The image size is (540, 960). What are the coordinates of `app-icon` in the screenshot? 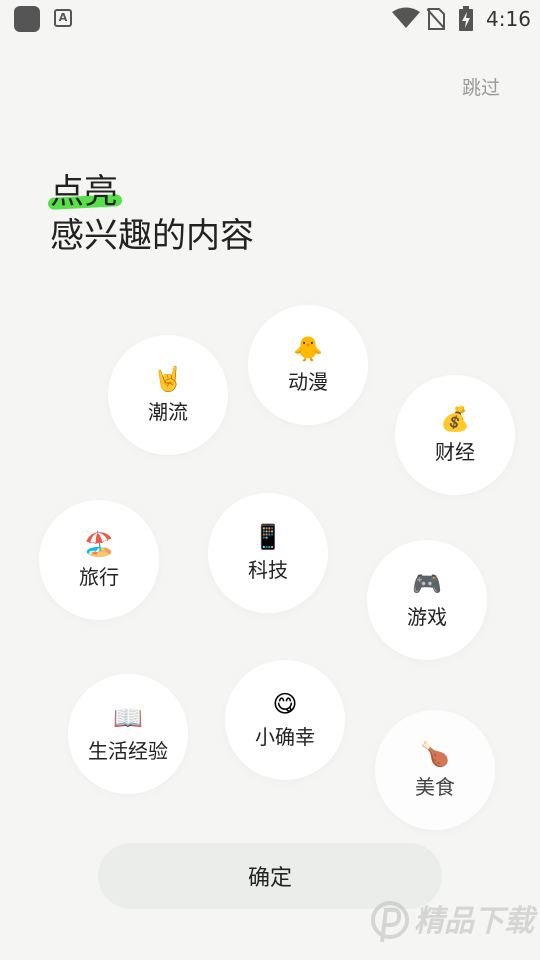 It's located at (27, 19).